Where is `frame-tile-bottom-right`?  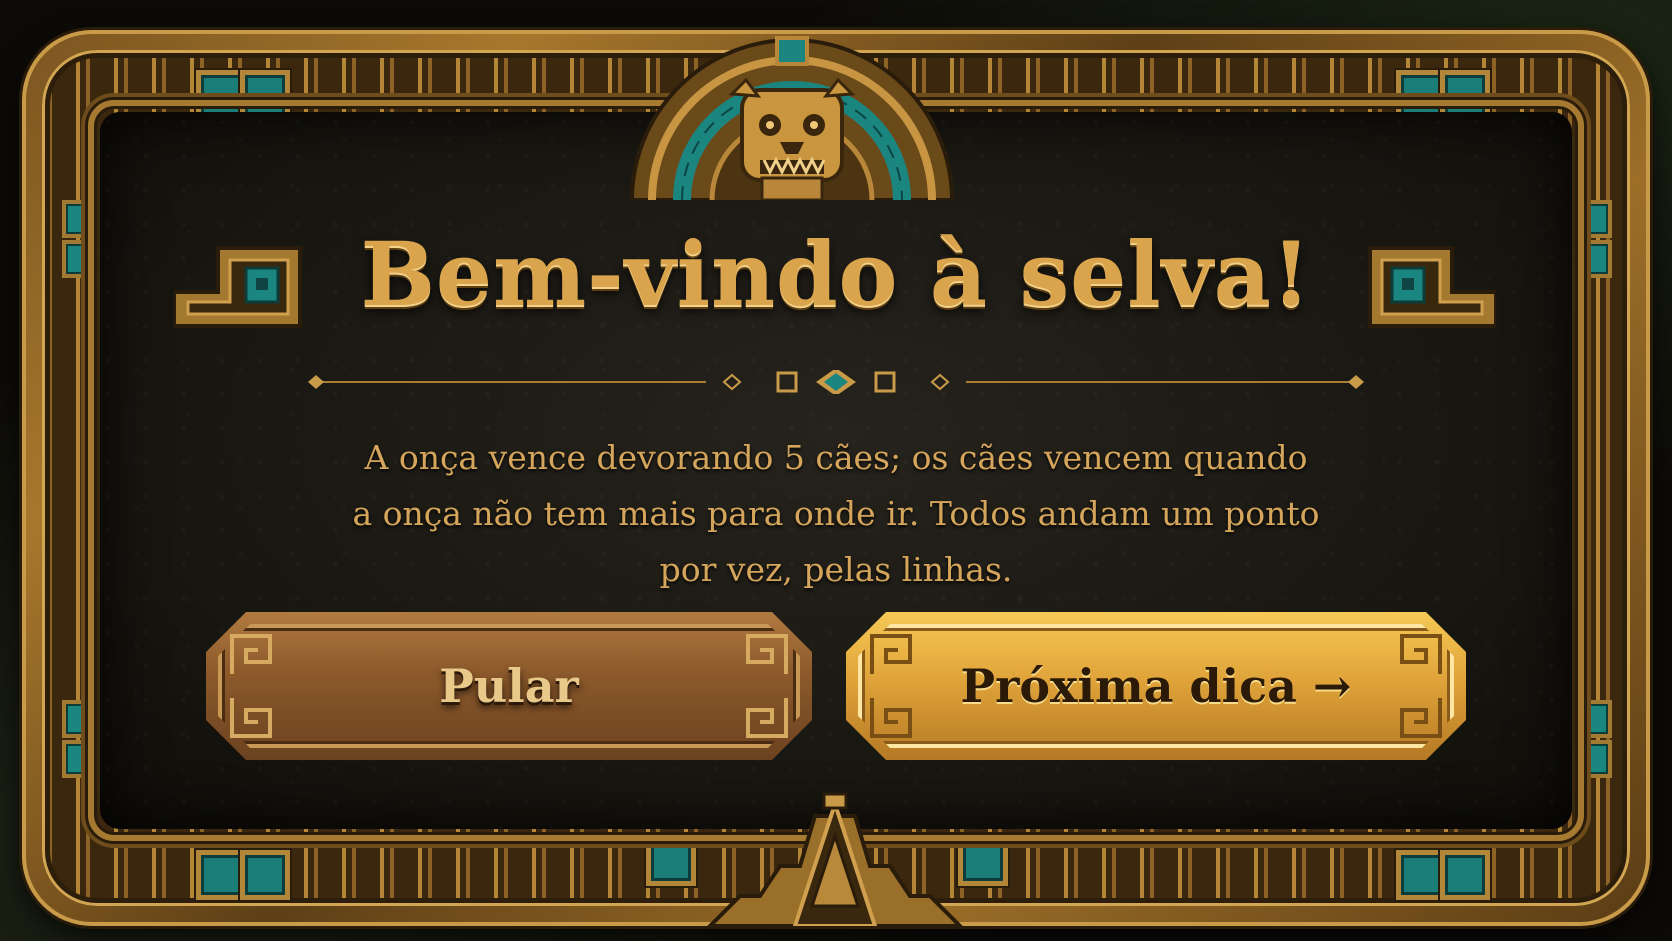 frame-tile-bottom-right is located at coordinates (1421, 875).